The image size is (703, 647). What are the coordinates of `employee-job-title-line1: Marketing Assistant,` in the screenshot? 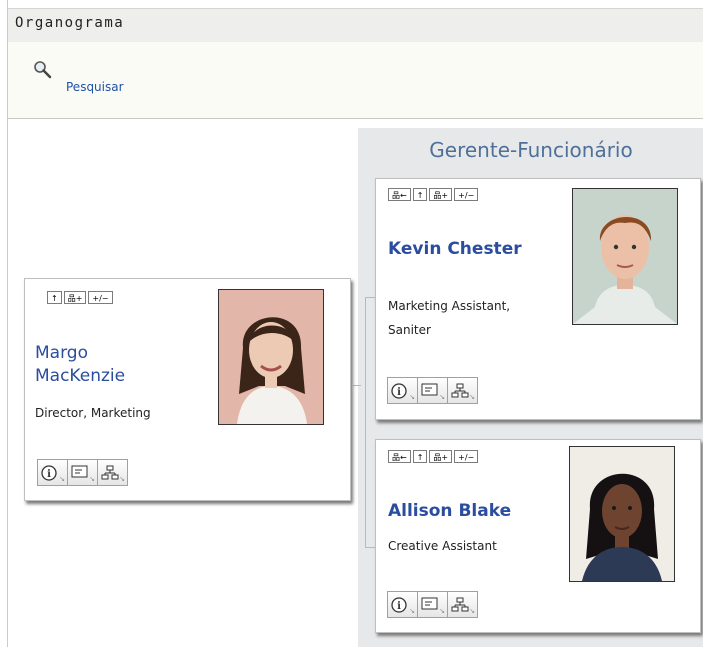 It's located at (449, 306).